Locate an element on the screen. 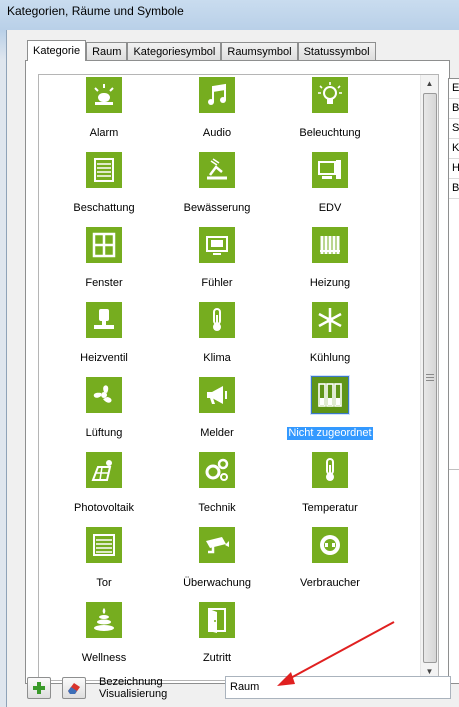  unassigned-icon is located at coordinates (330, 395).